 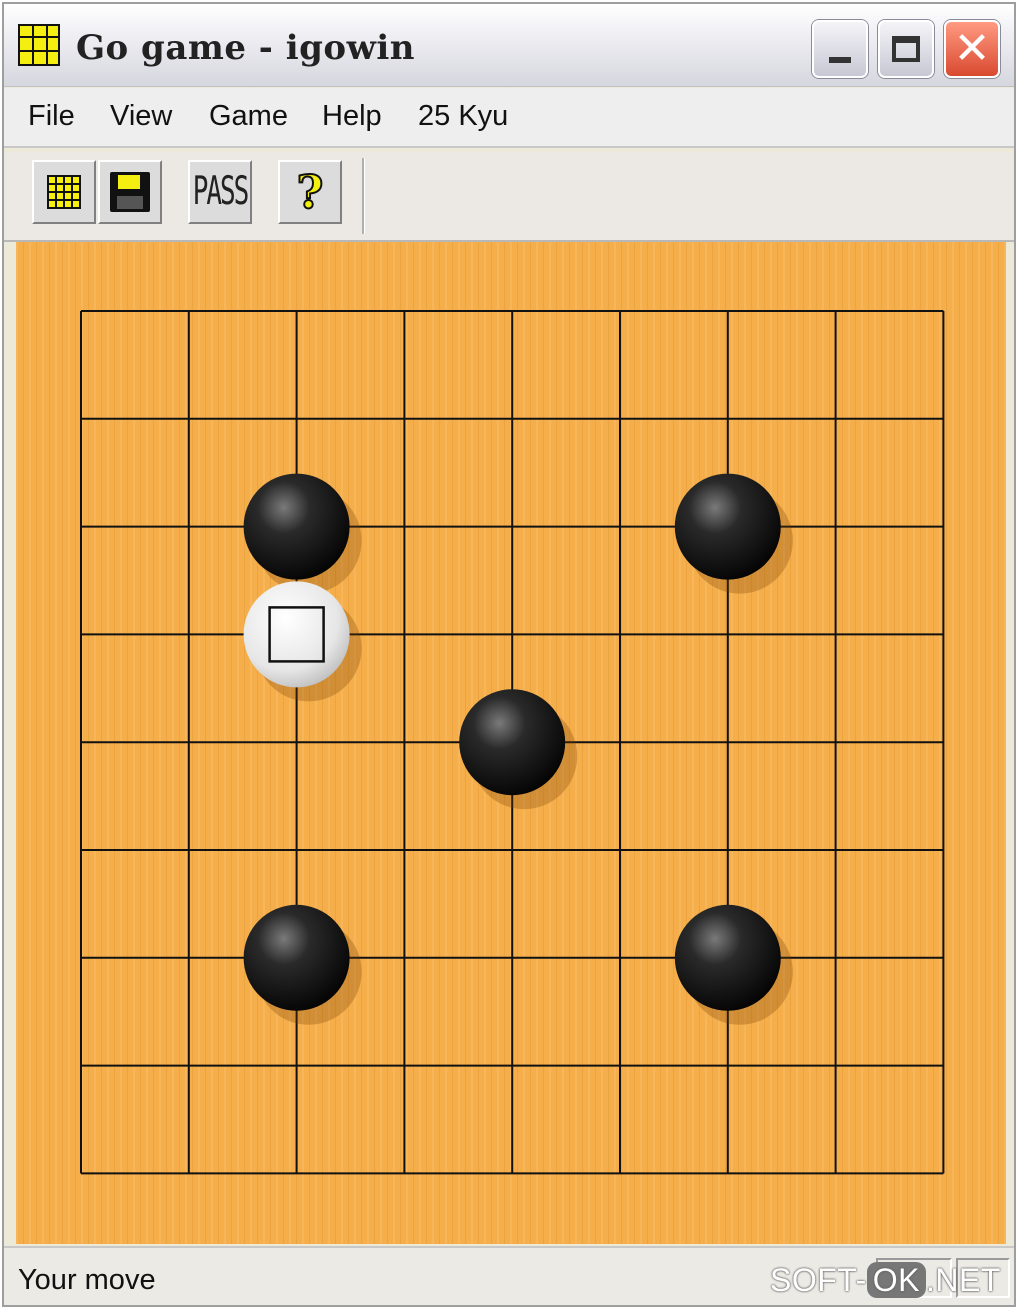 I want to click on close-icon: ✕, so click(x=972, y=48).